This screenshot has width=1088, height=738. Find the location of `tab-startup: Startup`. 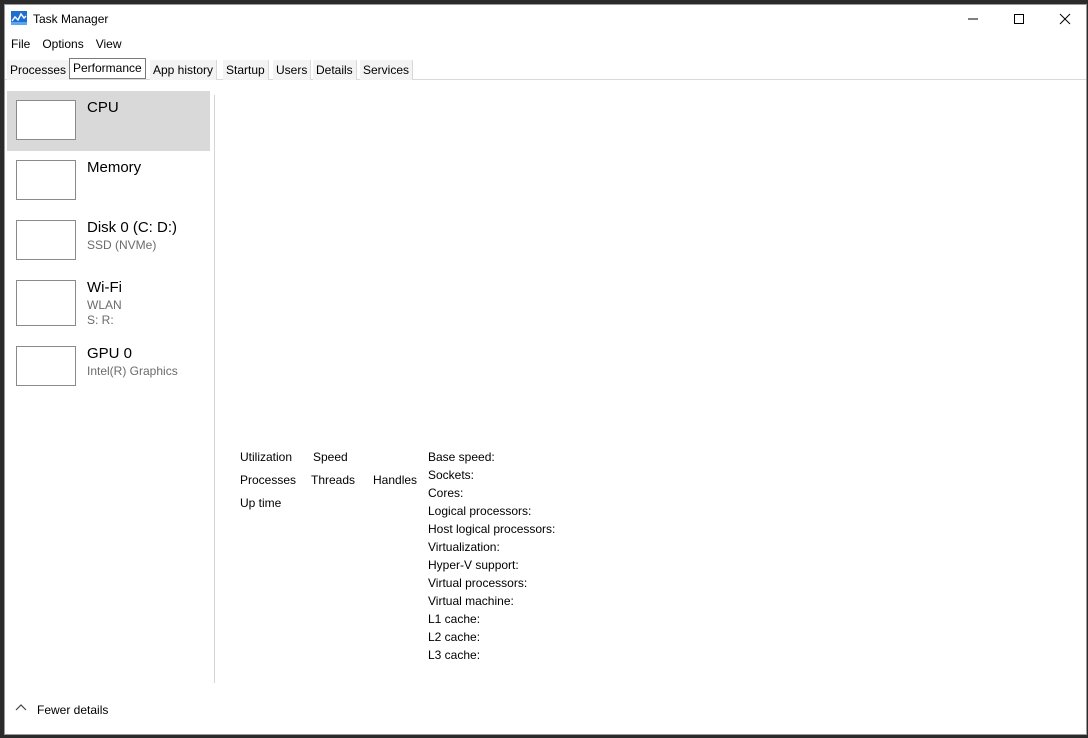

tab-startup: Startup is located at coordinates (246, 70).